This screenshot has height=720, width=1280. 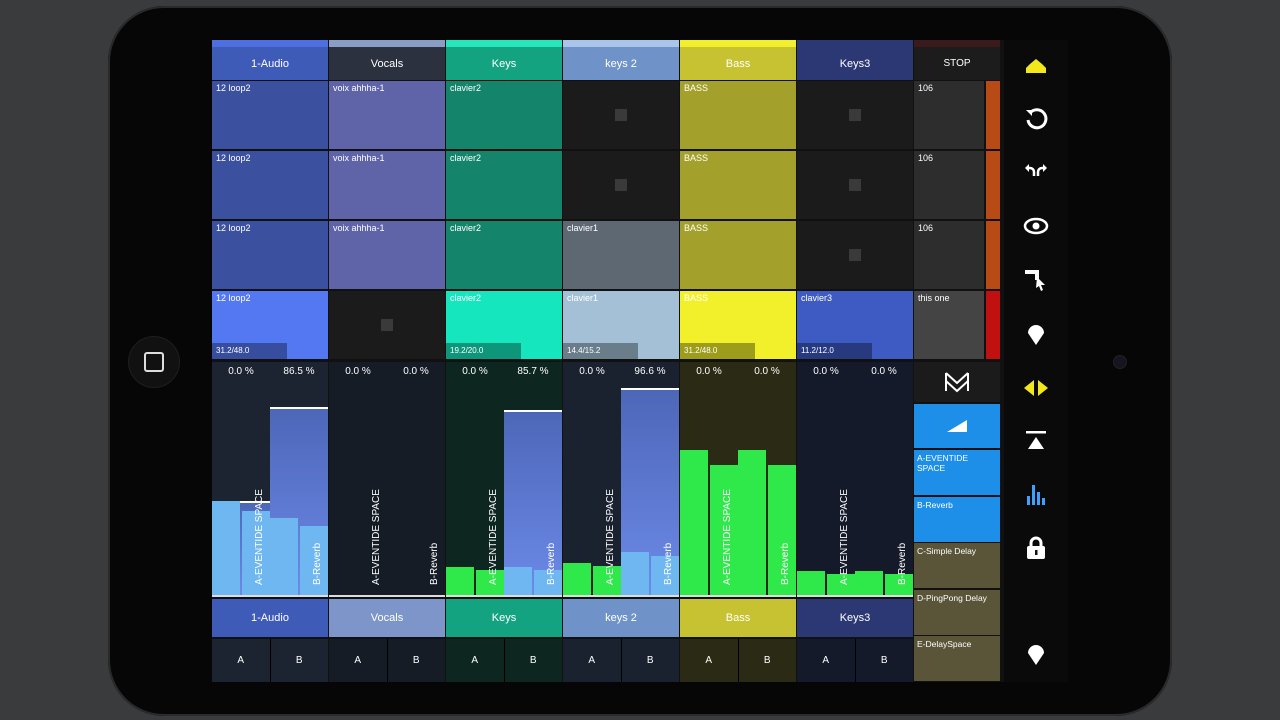 What do you see at coordinates (621, 325) in the screenshot?
I see `clip-slot: clavier1 14.4/15.2` at bounding box center [621, 325].